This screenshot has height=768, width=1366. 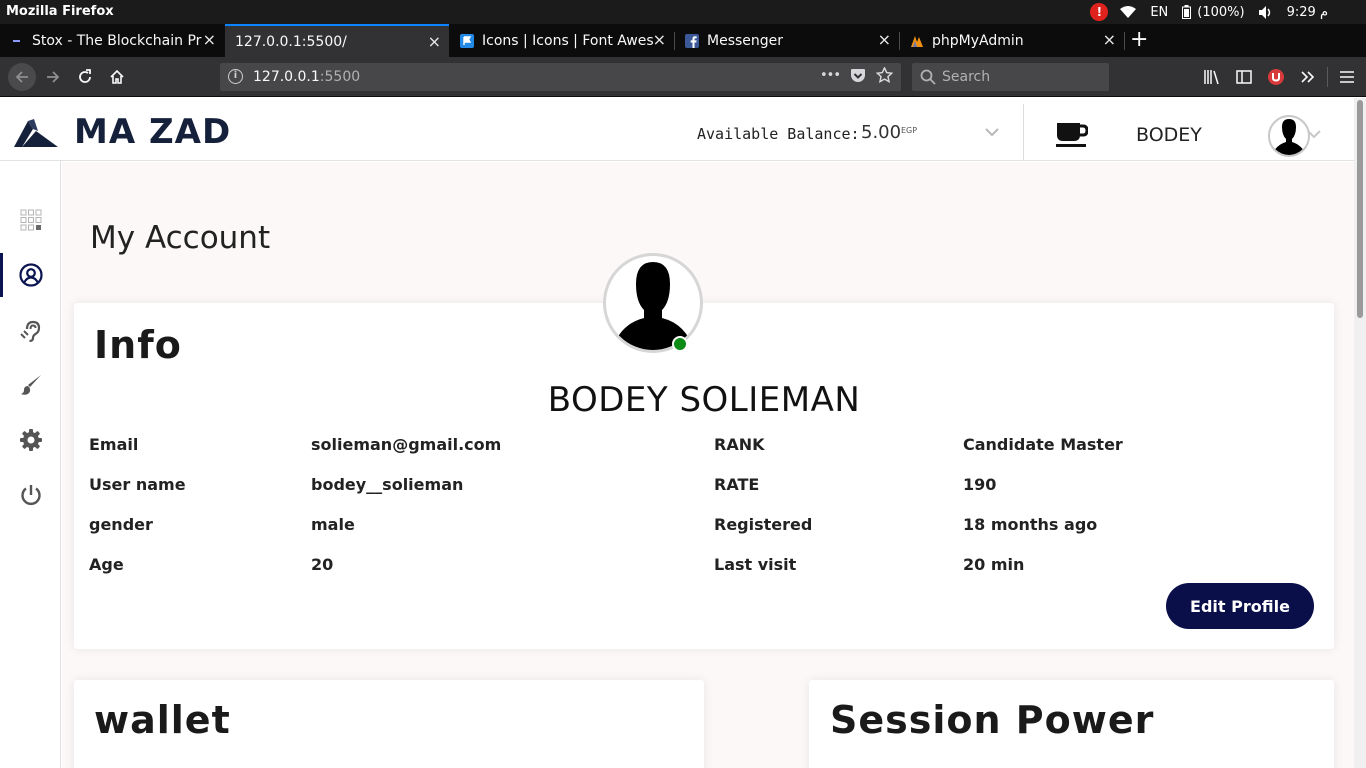 I want to click on tab-separator, so click(x=1124, y=41).